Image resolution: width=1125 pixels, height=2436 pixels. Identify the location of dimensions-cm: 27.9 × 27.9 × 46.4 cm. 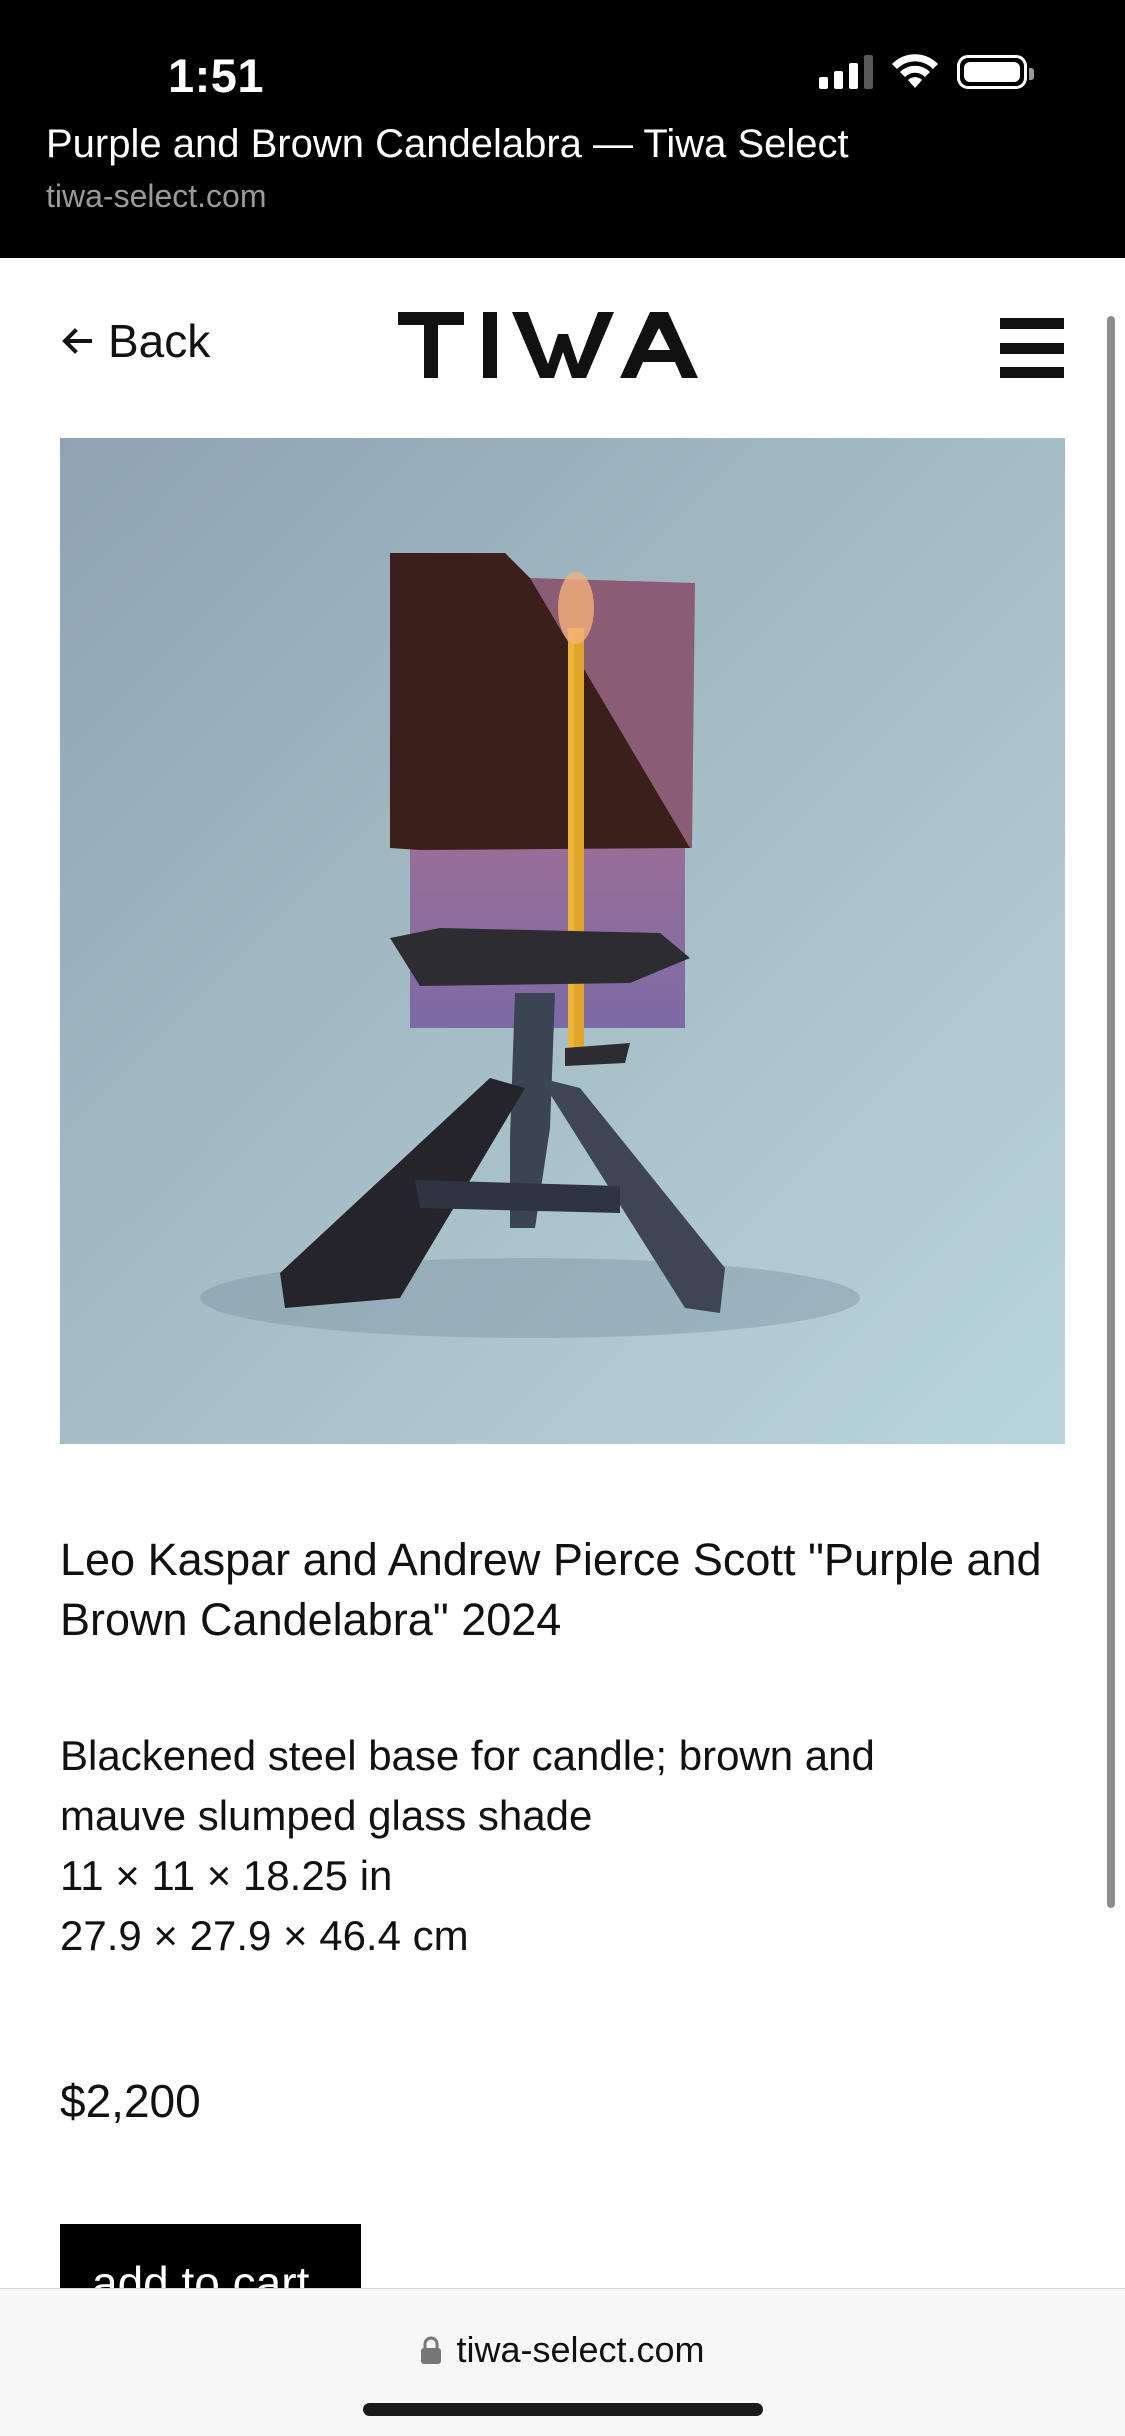
(264, 1935).